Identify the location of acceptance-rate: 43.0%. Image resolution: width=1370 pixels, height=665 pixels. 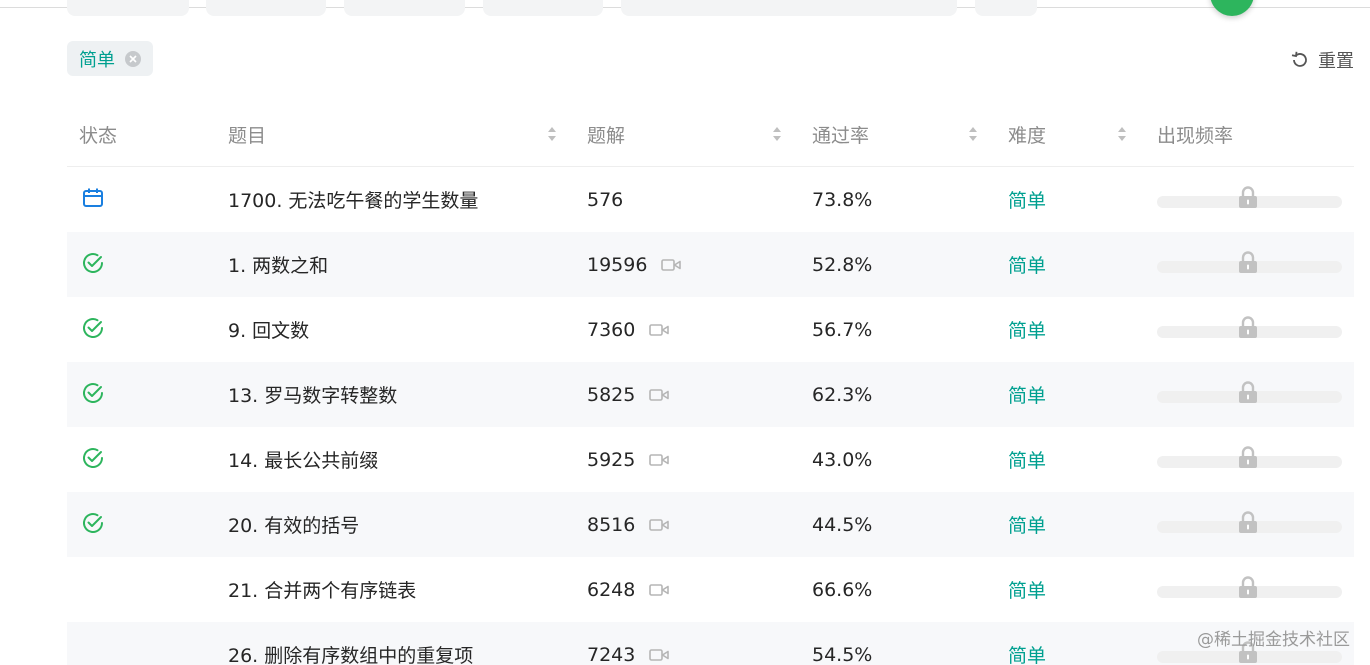
(842, 459).